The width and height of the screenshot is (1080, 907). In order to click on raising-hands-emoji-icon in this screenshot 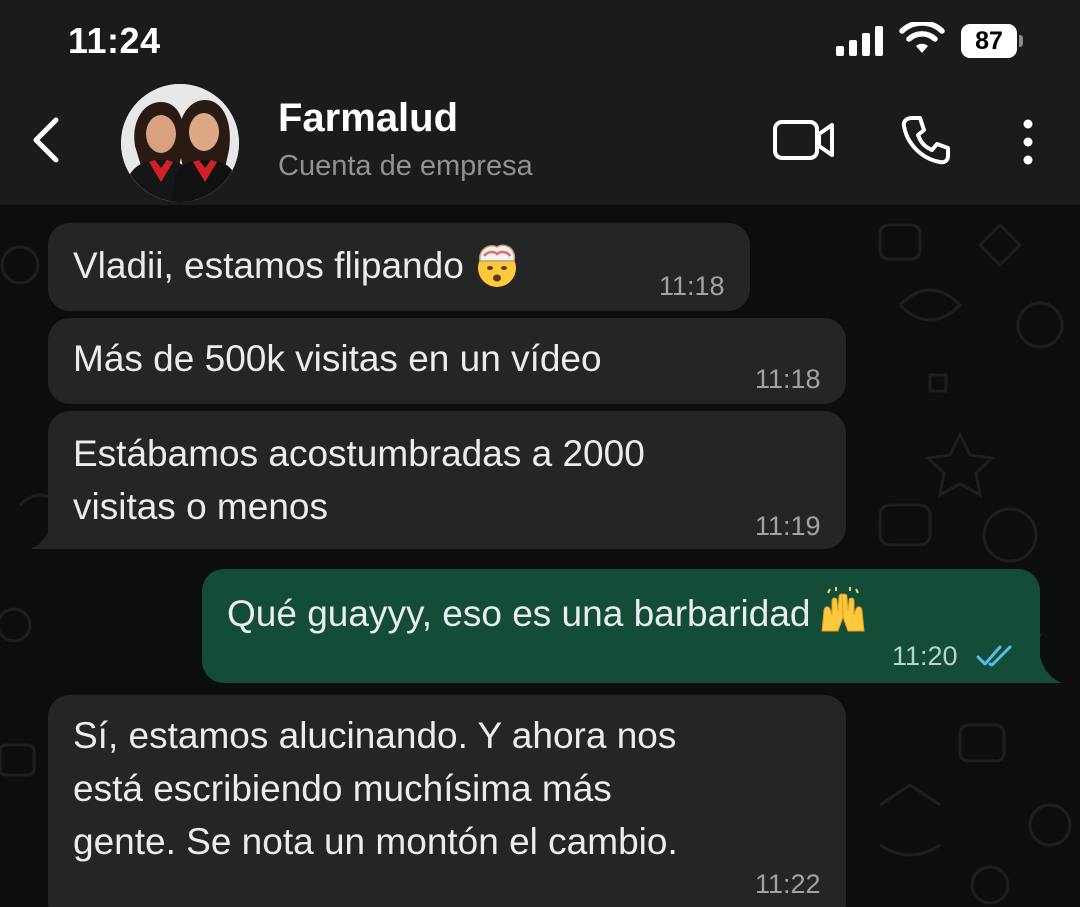, I will do `click(843, 609)`.